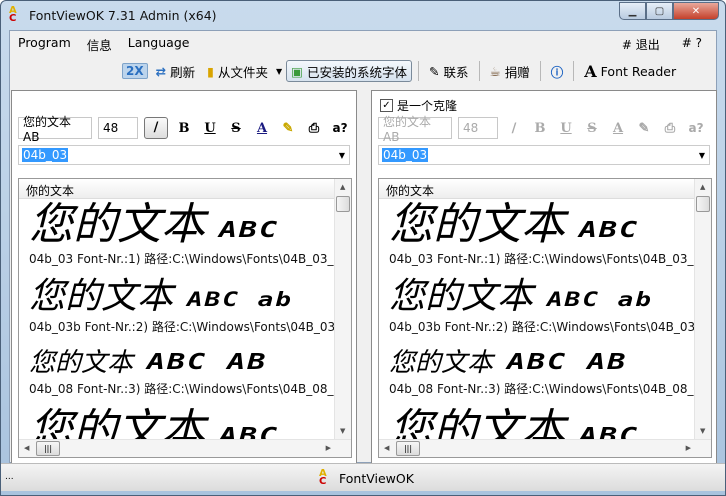  Describe the element at coordinates (249, 229) in the screenshot. I see `preview-latin: ABC` at that location.